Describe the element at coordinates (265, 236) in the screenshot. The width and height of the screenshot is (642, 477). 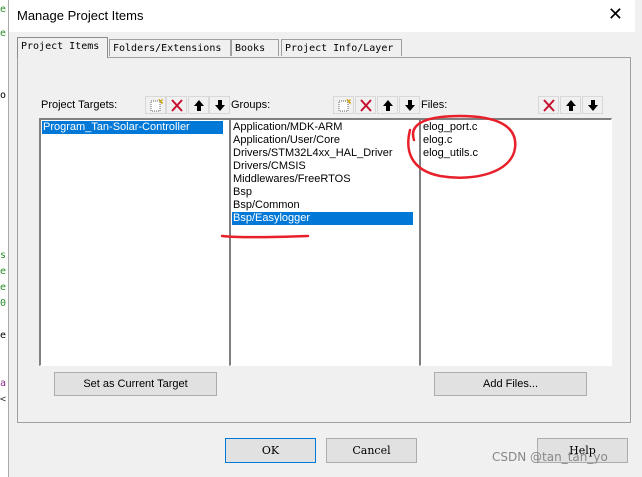
I see `underline-annotation` at that location.